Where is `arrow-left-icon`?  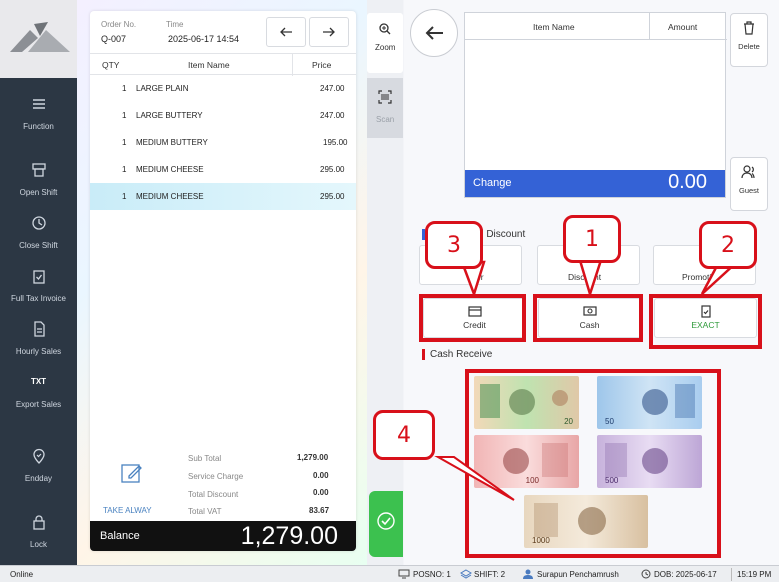 arrow-left-icon is located at coordinates (286, 32).